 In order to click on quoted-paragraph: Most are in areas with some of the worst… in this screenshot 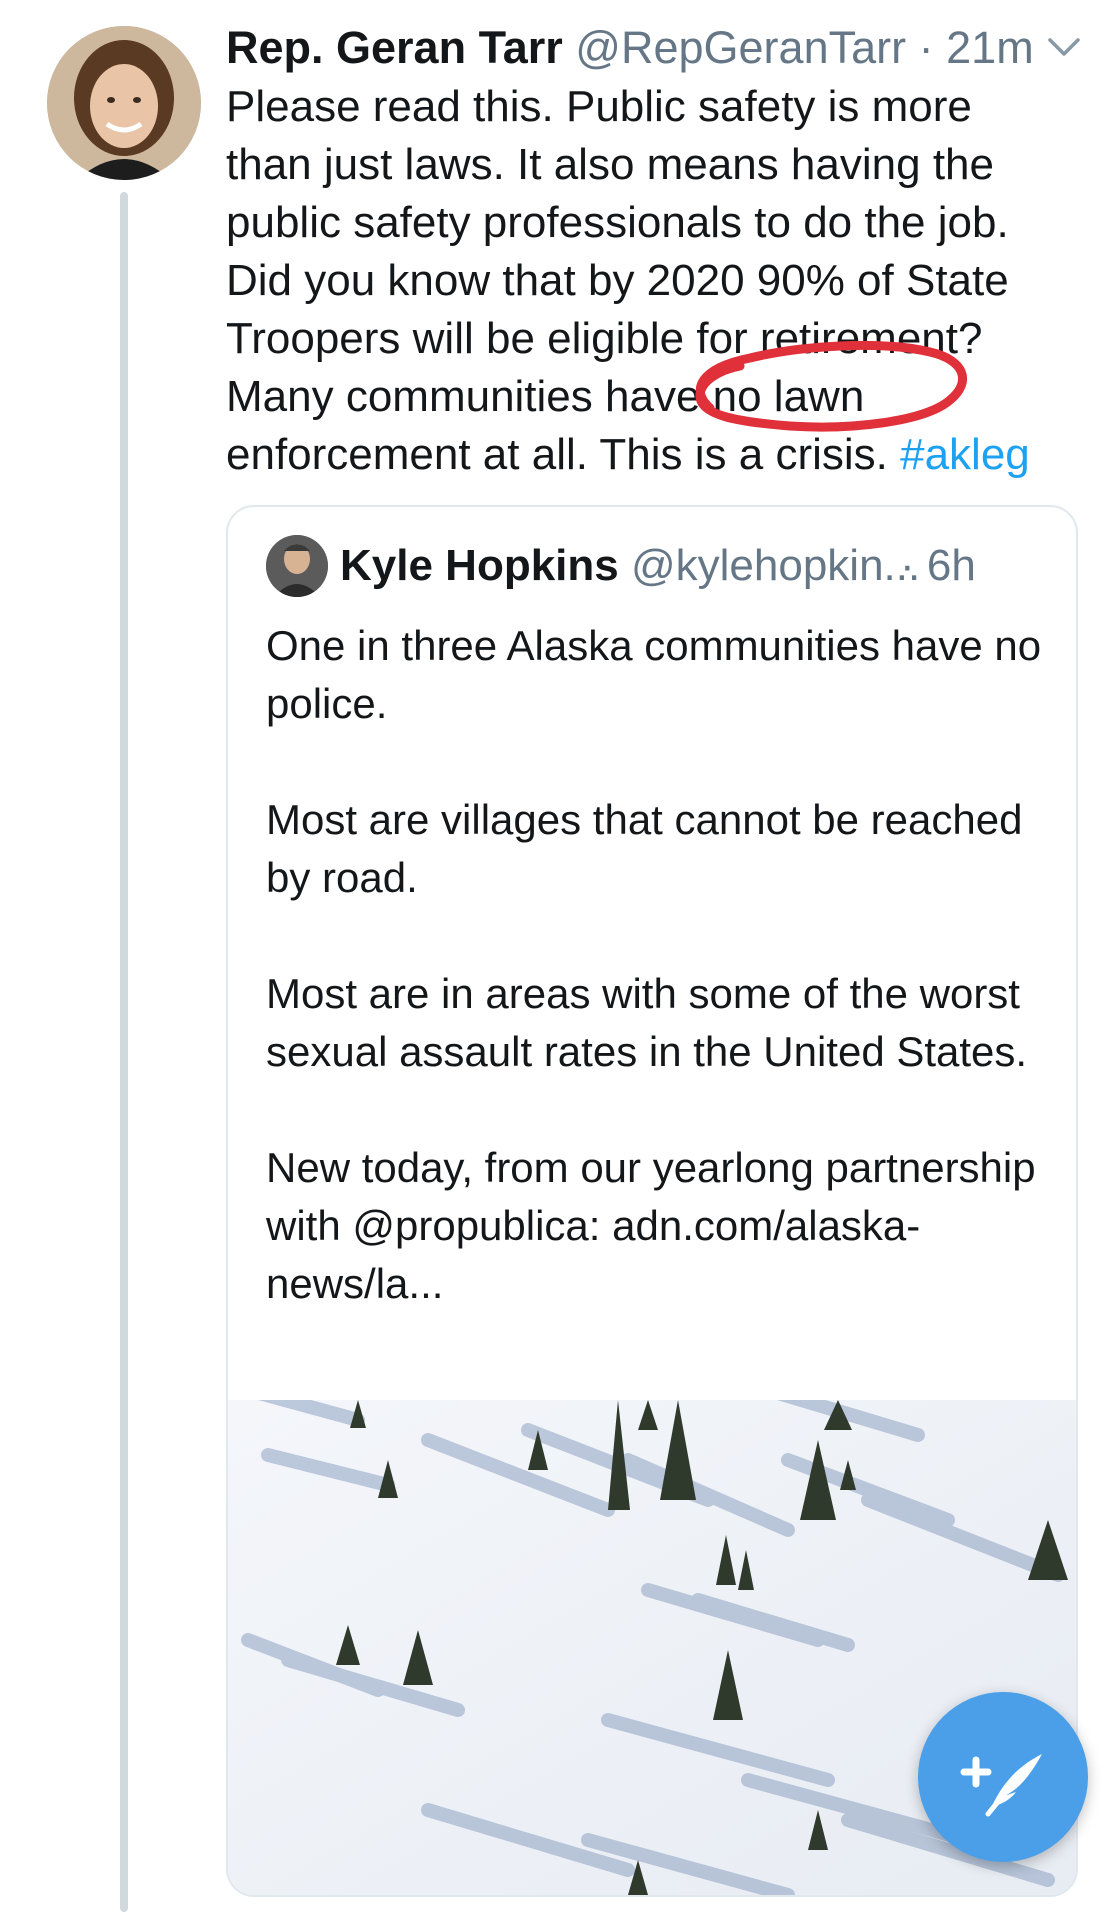, I will do `click(647, 1022)`.